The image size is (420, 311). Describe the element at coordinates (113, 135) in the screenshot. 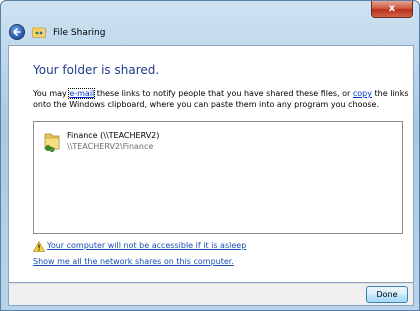

I see `share-name: Finance (\\TEACHERV2)` at that location.